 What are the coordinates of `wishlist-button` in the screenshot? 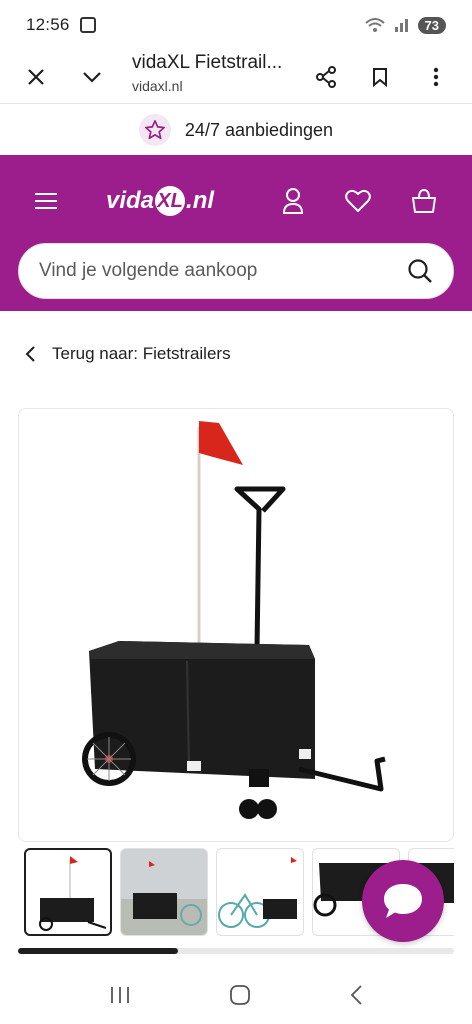 It's located at (358, 201).